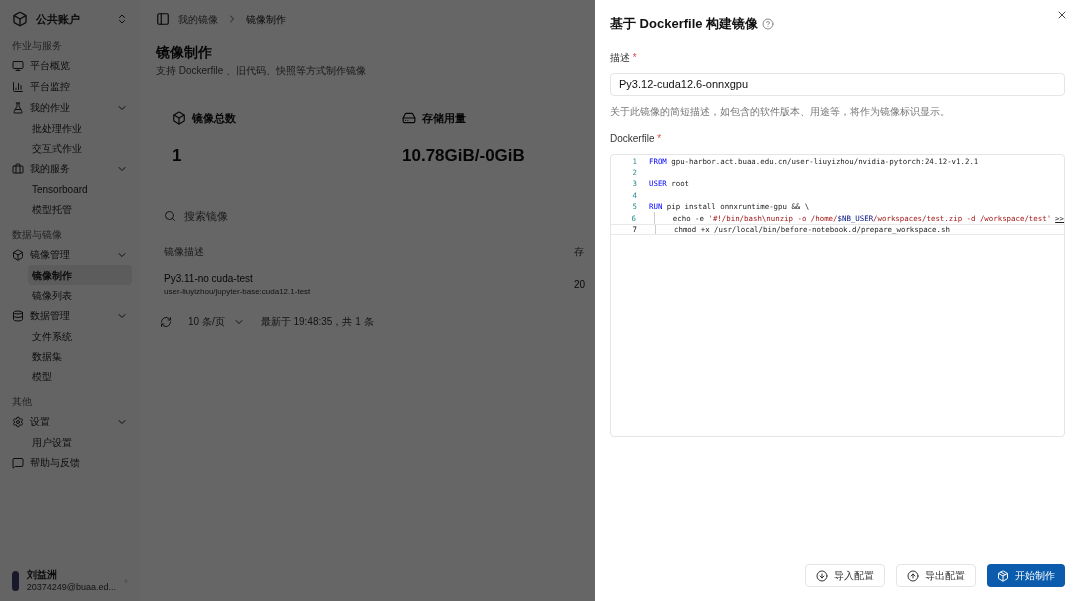 This screenshot has height=601, width=1080. Describe the element at coordinates (80, 189) in the screenshot. I see `nav-subitem: Tensorboard` at that location.